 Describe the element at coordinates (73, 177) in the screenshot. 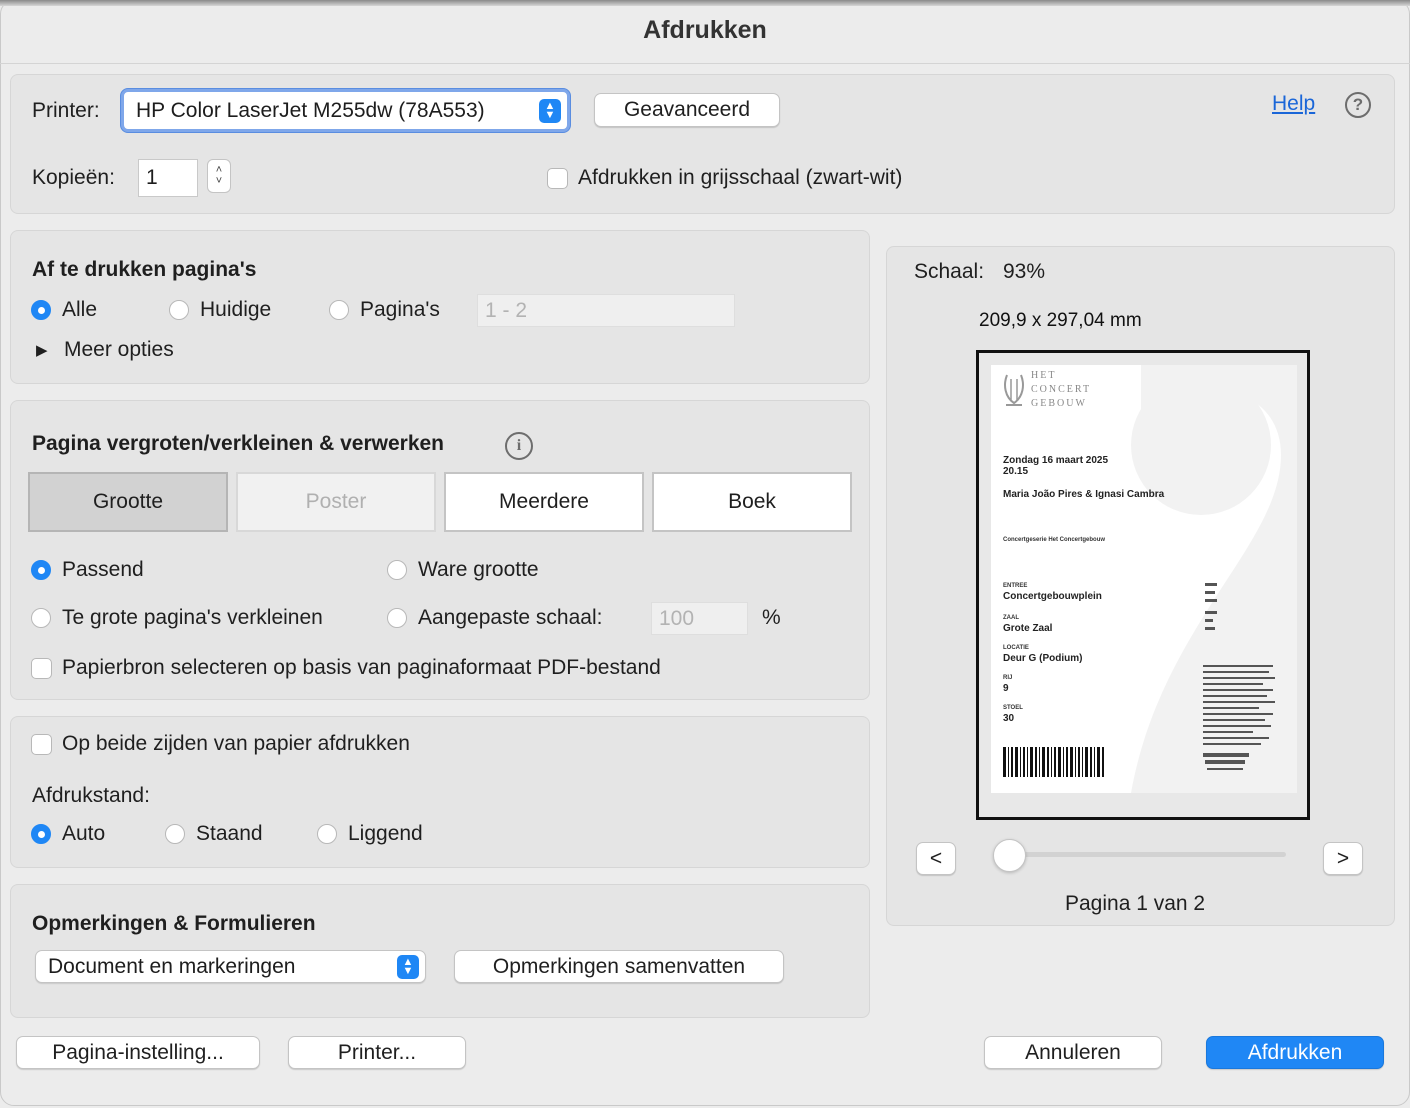

I see `copies-label: Kopieën:` at that location.